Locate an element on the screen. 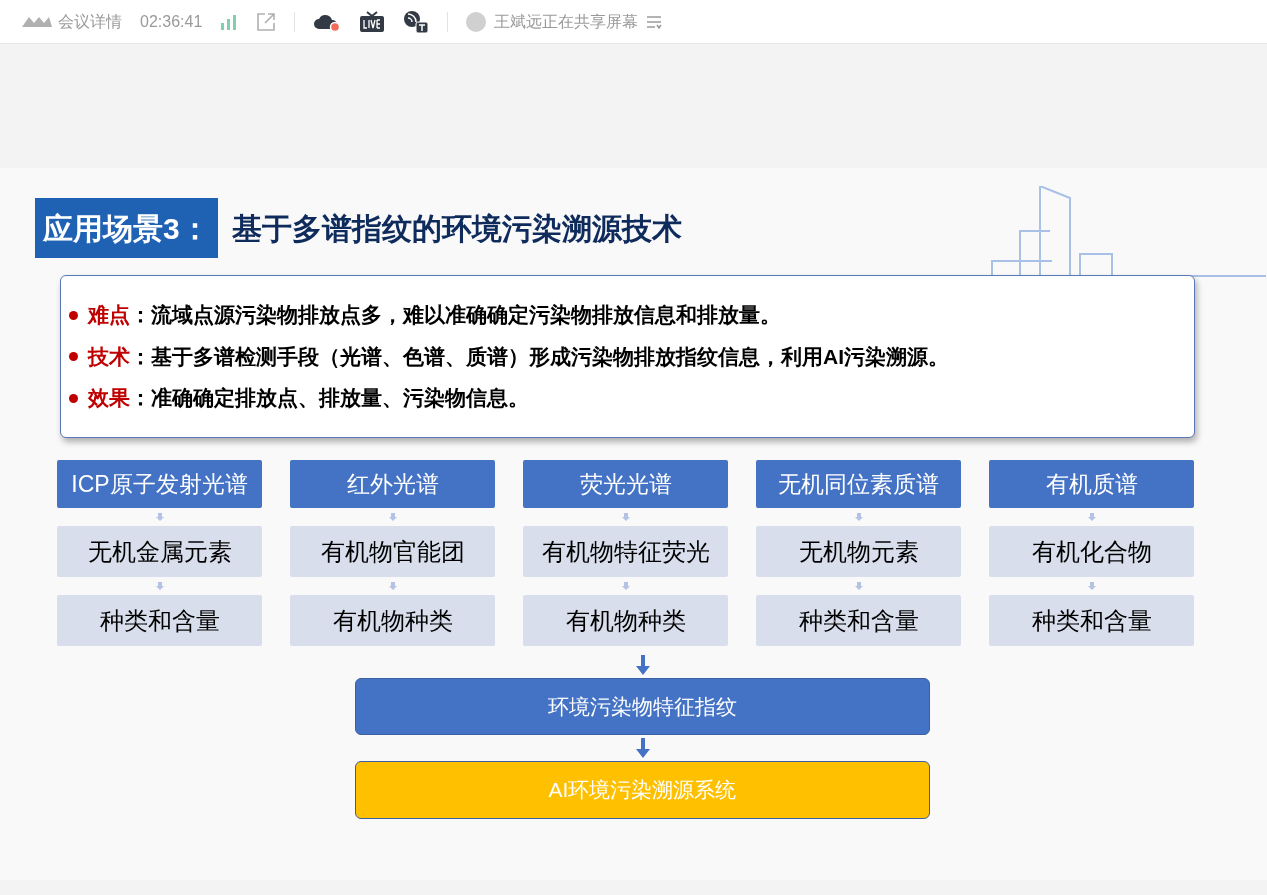 Image resolution: width=1267 pixels, height=895 pixels. signal-icon is located at coordinates (229, 21).